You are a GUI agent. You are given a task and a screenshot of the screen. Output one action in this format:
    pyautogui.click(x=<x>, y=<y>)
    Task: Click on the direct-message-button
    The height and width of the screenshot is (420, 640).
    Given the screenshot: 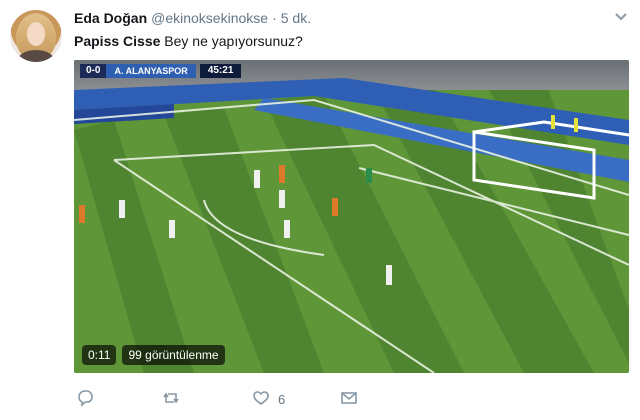 What is the action you would take?
    pyautogui.click(x=349, y=399)
    